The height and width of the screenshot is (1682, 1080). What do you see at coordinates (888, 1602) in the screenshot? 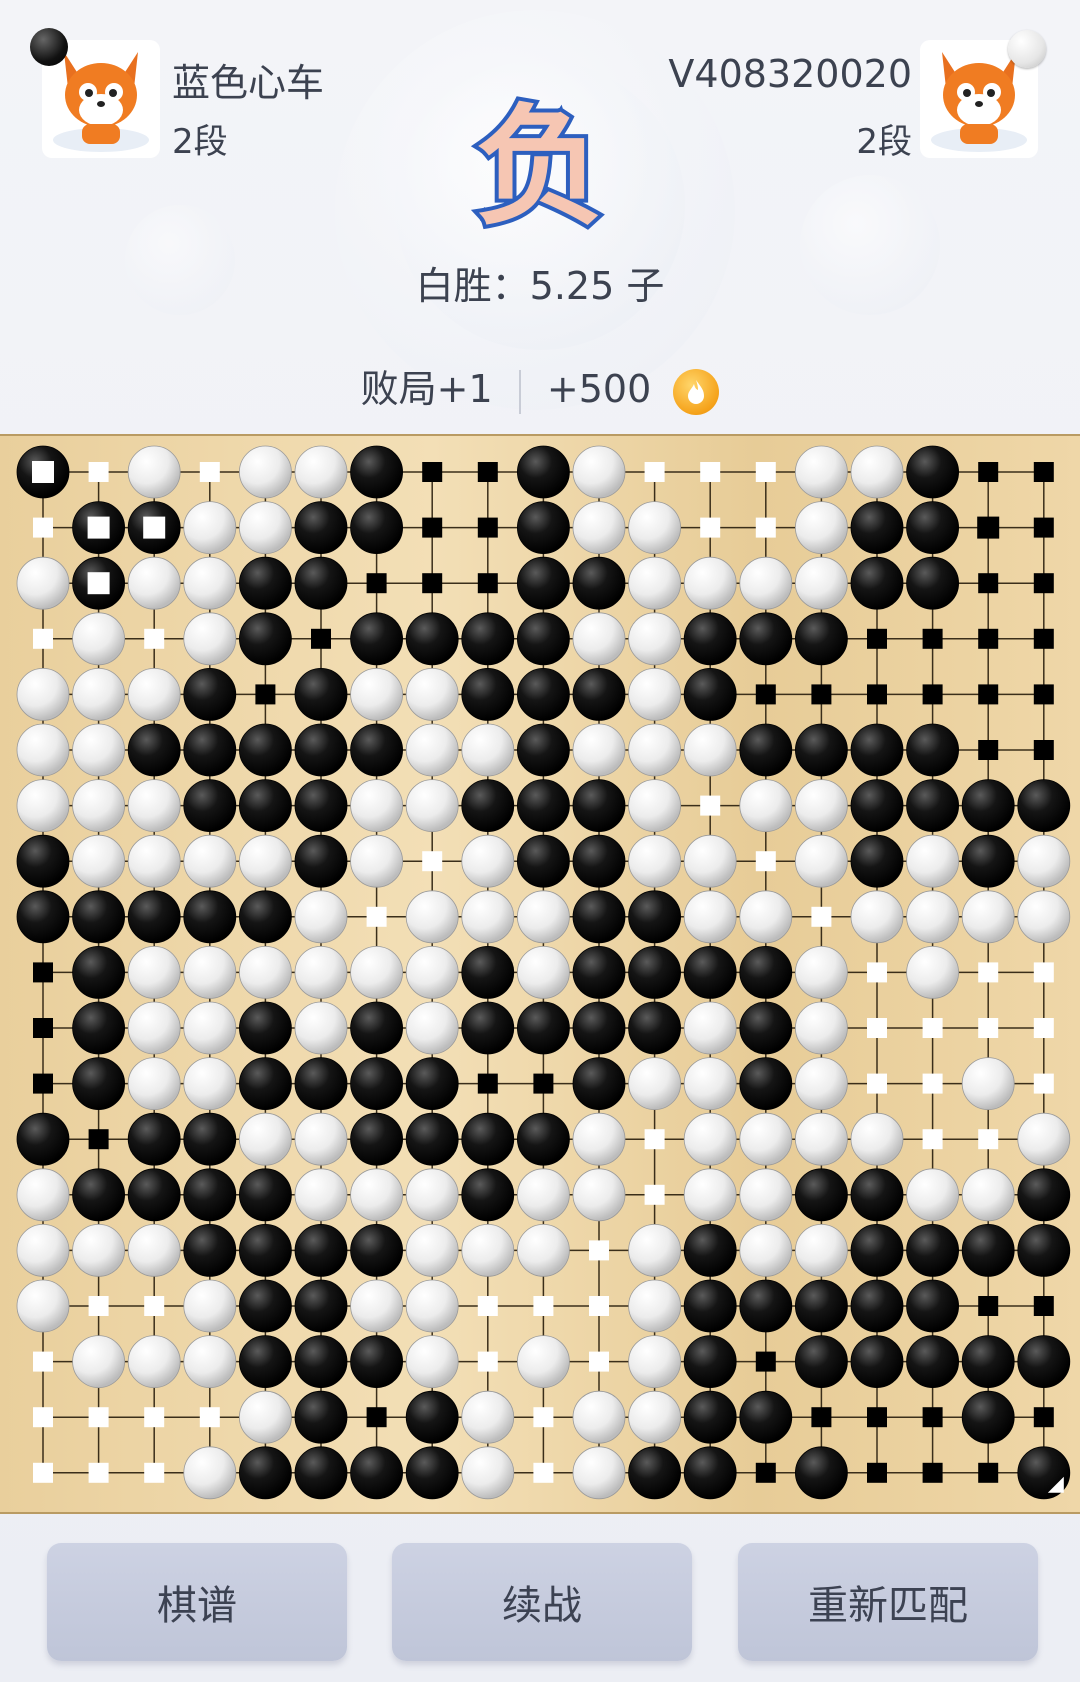
I see `rematch-button: 重新匹配` at bounding box center [888, 1602].